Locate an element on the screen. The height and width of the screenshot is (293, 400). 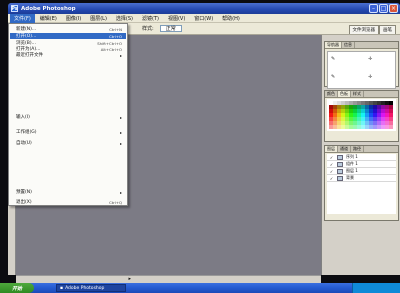
style-label: 样式: is located at coordinates (148, 29).